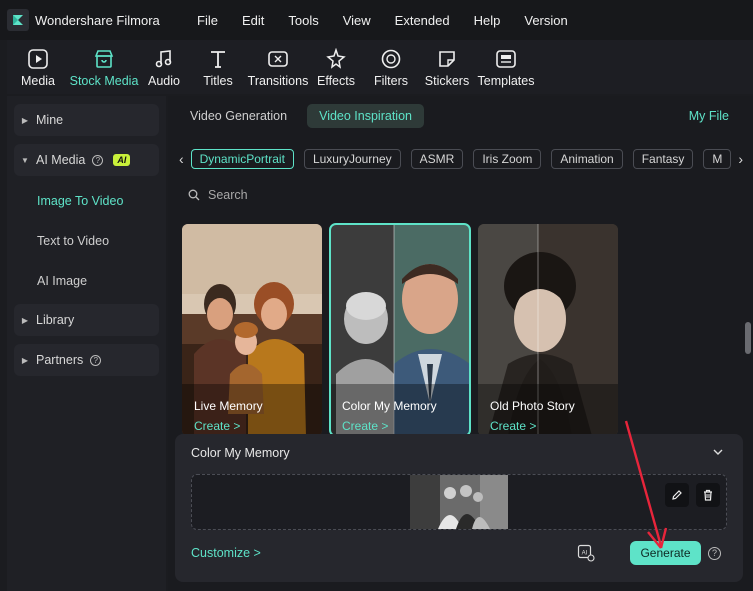 The height and width of the screenshot is (591, 753). I want to click on tab-video-inspiration: Video Inspiration, so click(365, 116).